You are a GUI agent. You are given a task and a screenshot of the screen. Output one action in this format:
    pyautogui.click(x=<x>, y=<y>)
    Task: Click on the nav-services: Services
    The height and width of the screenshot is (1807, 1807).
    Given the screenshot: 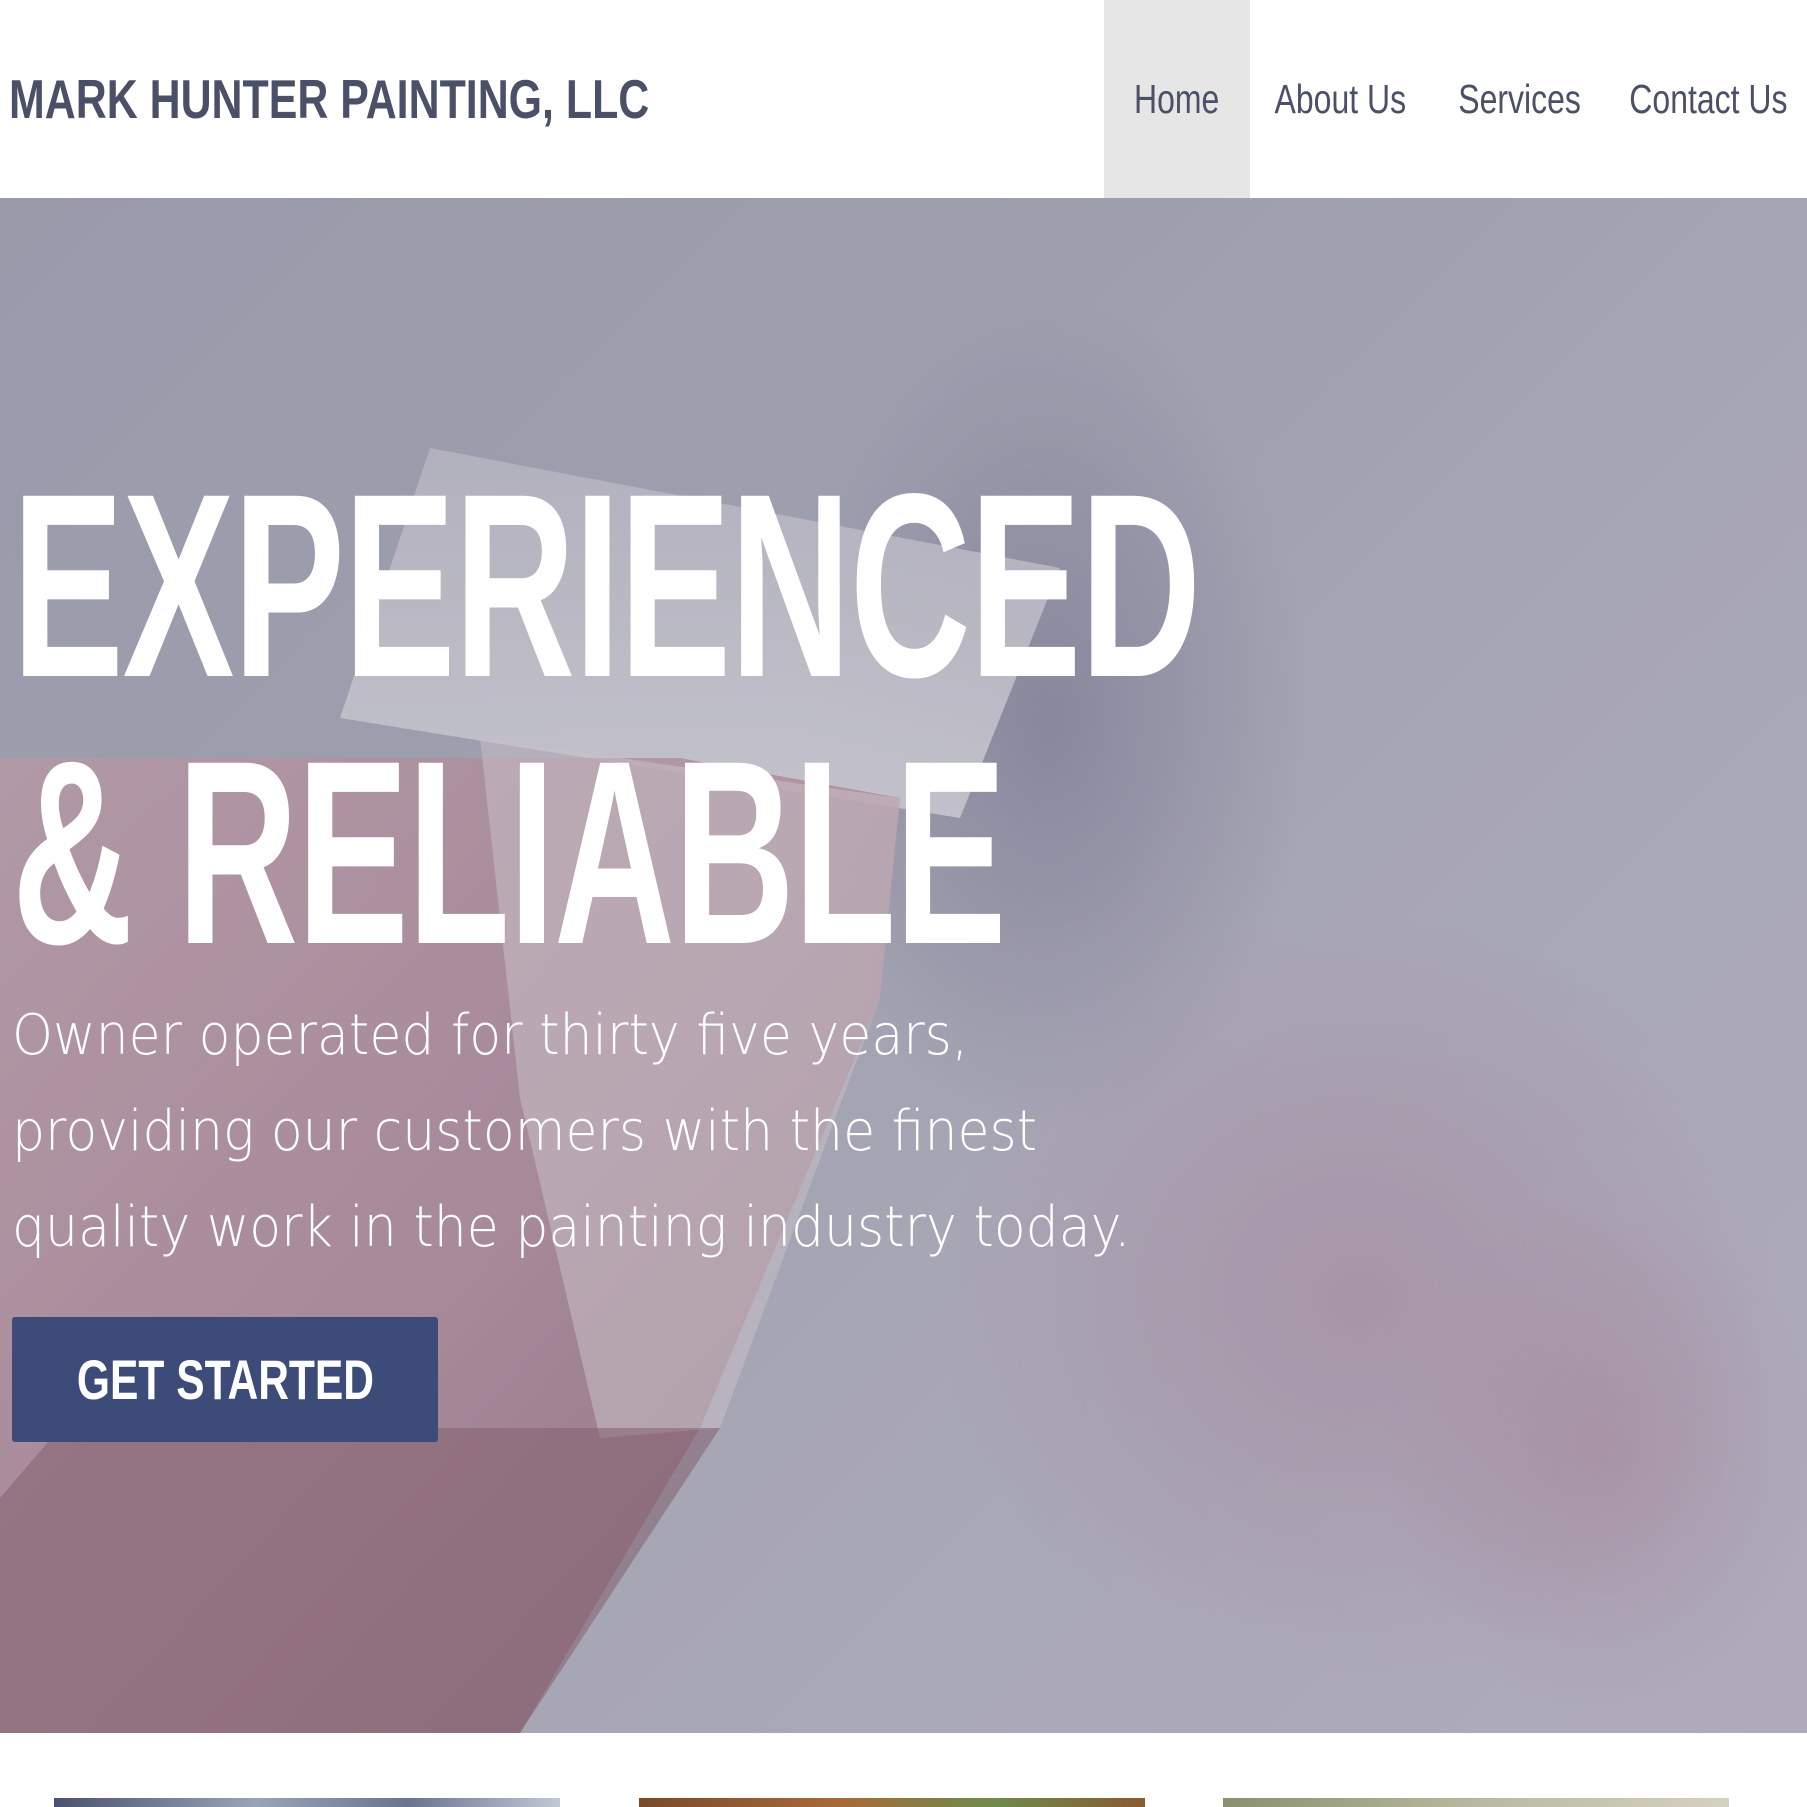 What is the action you would take?
    pyautogui.click(x=1520, y=99)
    